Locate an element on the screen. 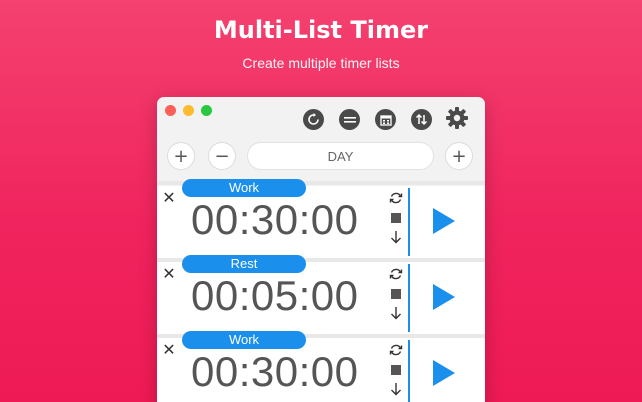 The width and height of the screenshot is (642, 402). reset-all-icon is located at coordinates (313, 119).